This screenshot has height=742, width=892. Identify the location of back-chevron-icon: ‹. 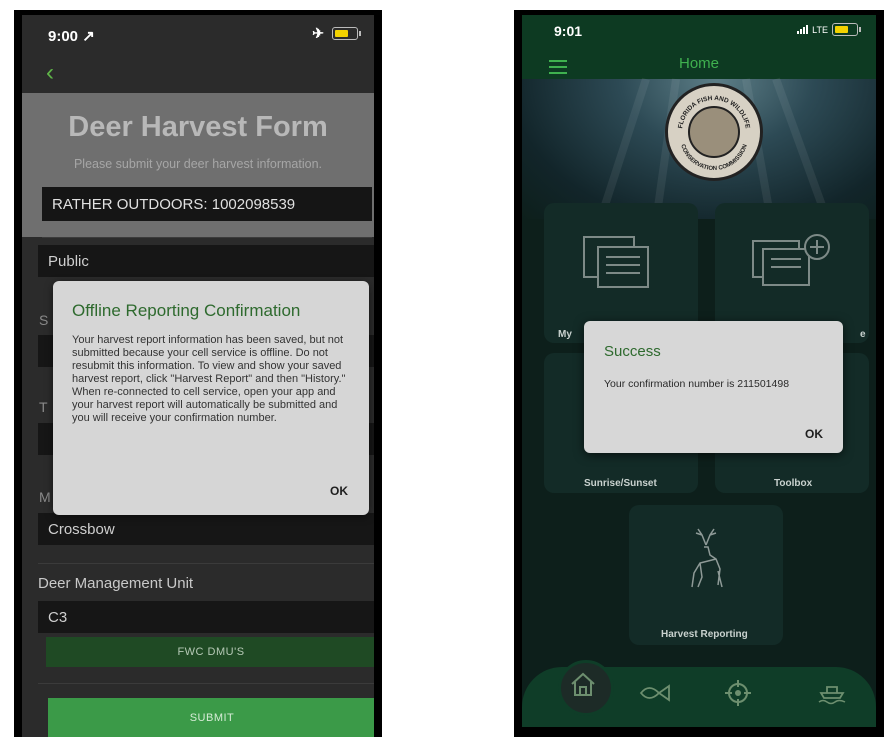
(50, 73).